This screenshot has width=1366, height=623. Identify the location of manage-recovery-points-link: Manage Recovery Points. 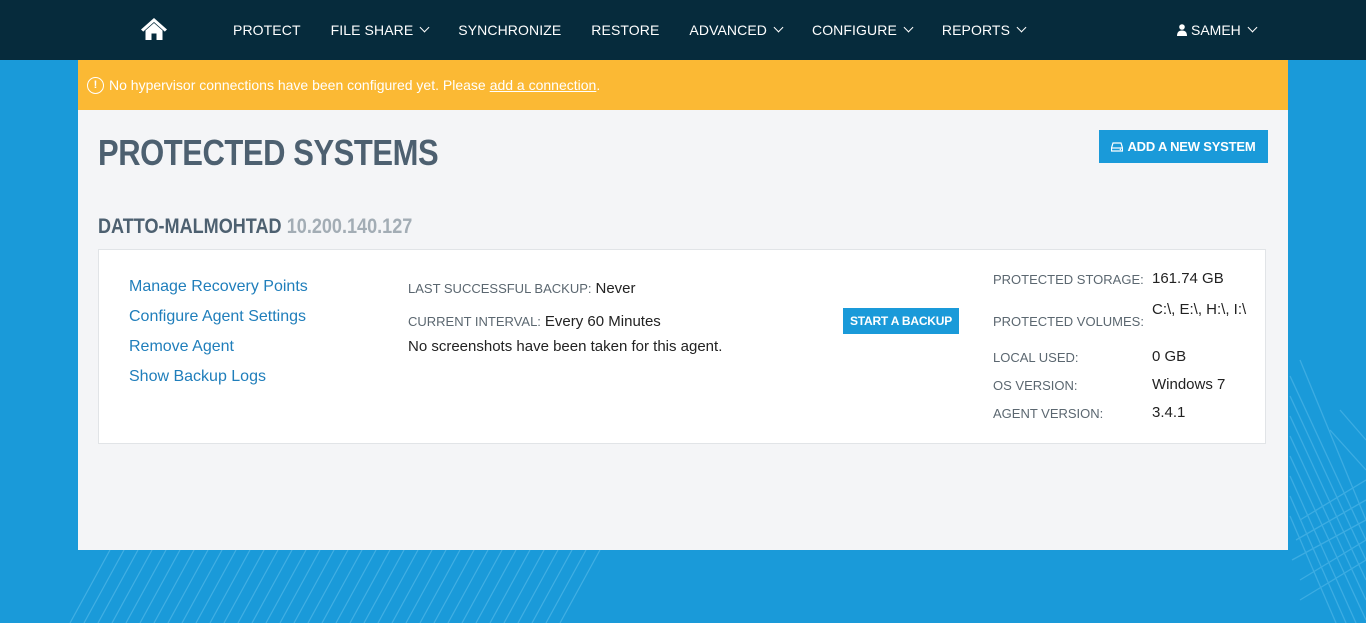
(218, 287).